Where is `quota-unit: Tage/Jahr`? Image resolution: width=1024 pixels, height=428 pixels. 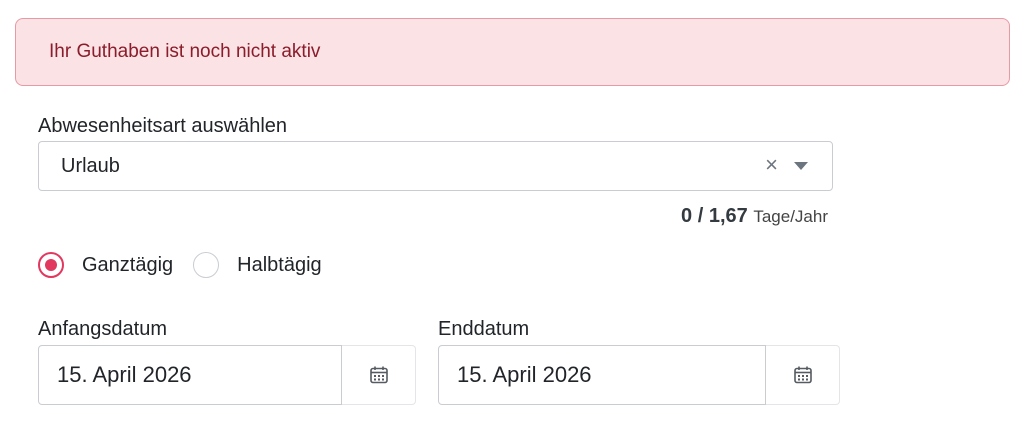
quota-unit: Tage/Jahr is located at coordinates (790, 216).